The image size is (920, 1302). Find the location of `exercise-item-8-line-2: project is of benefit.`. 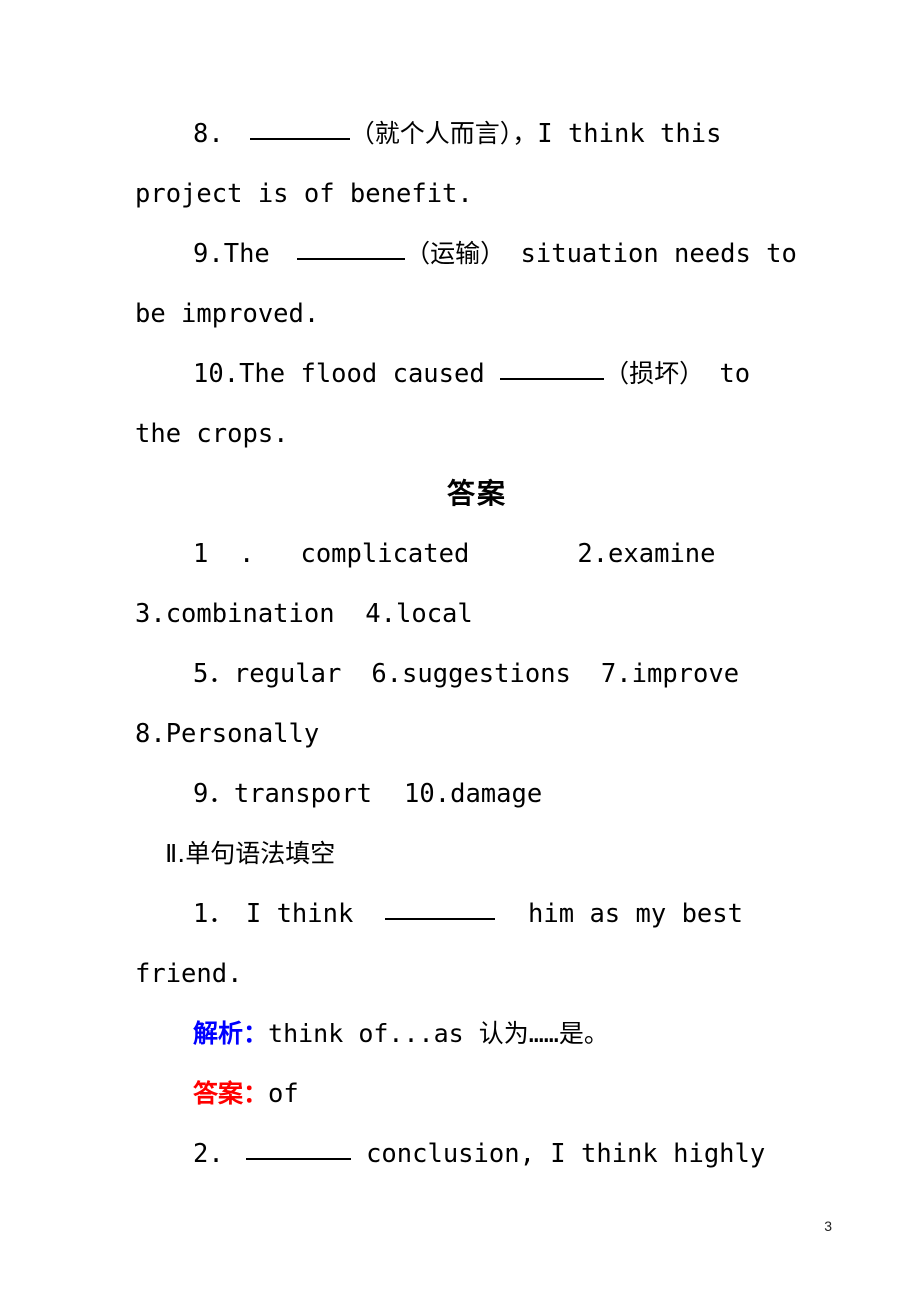

exercise-item-8-line-2: project is of benefit. is located at coordinates (304, 194).